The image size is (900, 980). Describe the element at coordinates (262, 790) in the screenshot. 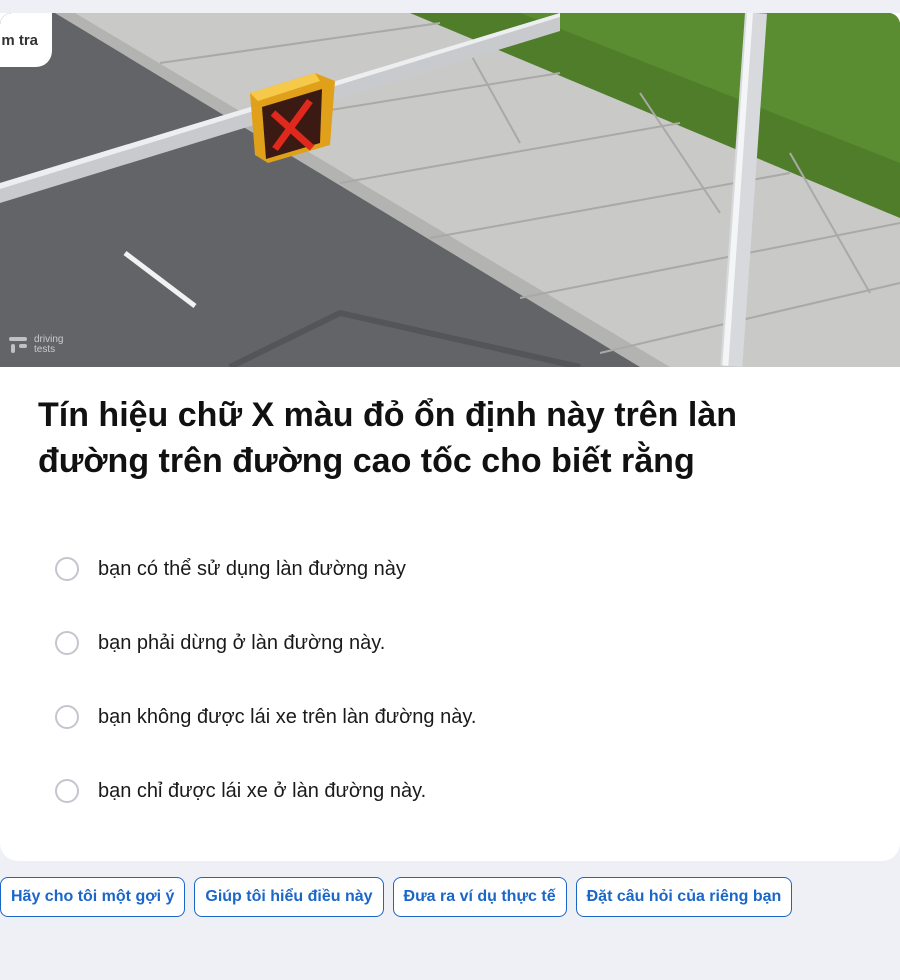

I see `answer-label: bạn chỉ được lái xe ở làn đường này.` at that location.